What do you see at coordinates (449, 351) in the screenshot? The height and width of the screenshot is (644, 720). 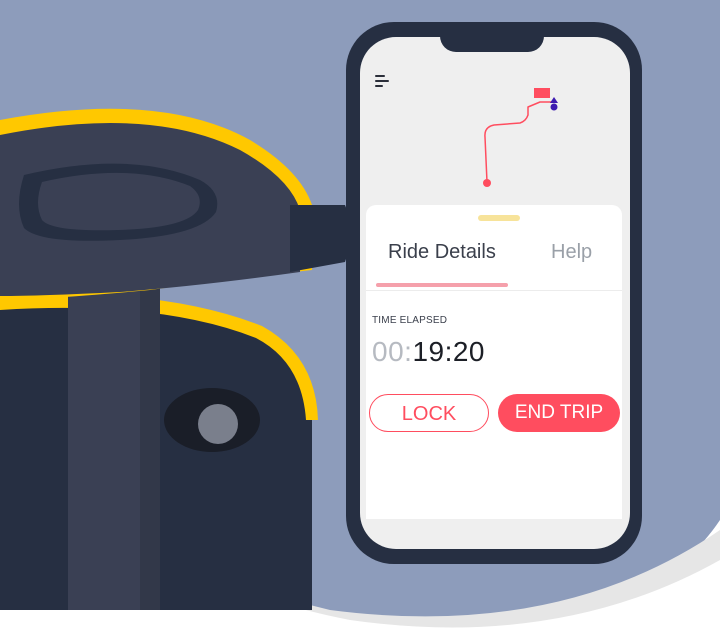 I see `timer-minutes-seconds: 19:20` at bounding box center [449, 351].